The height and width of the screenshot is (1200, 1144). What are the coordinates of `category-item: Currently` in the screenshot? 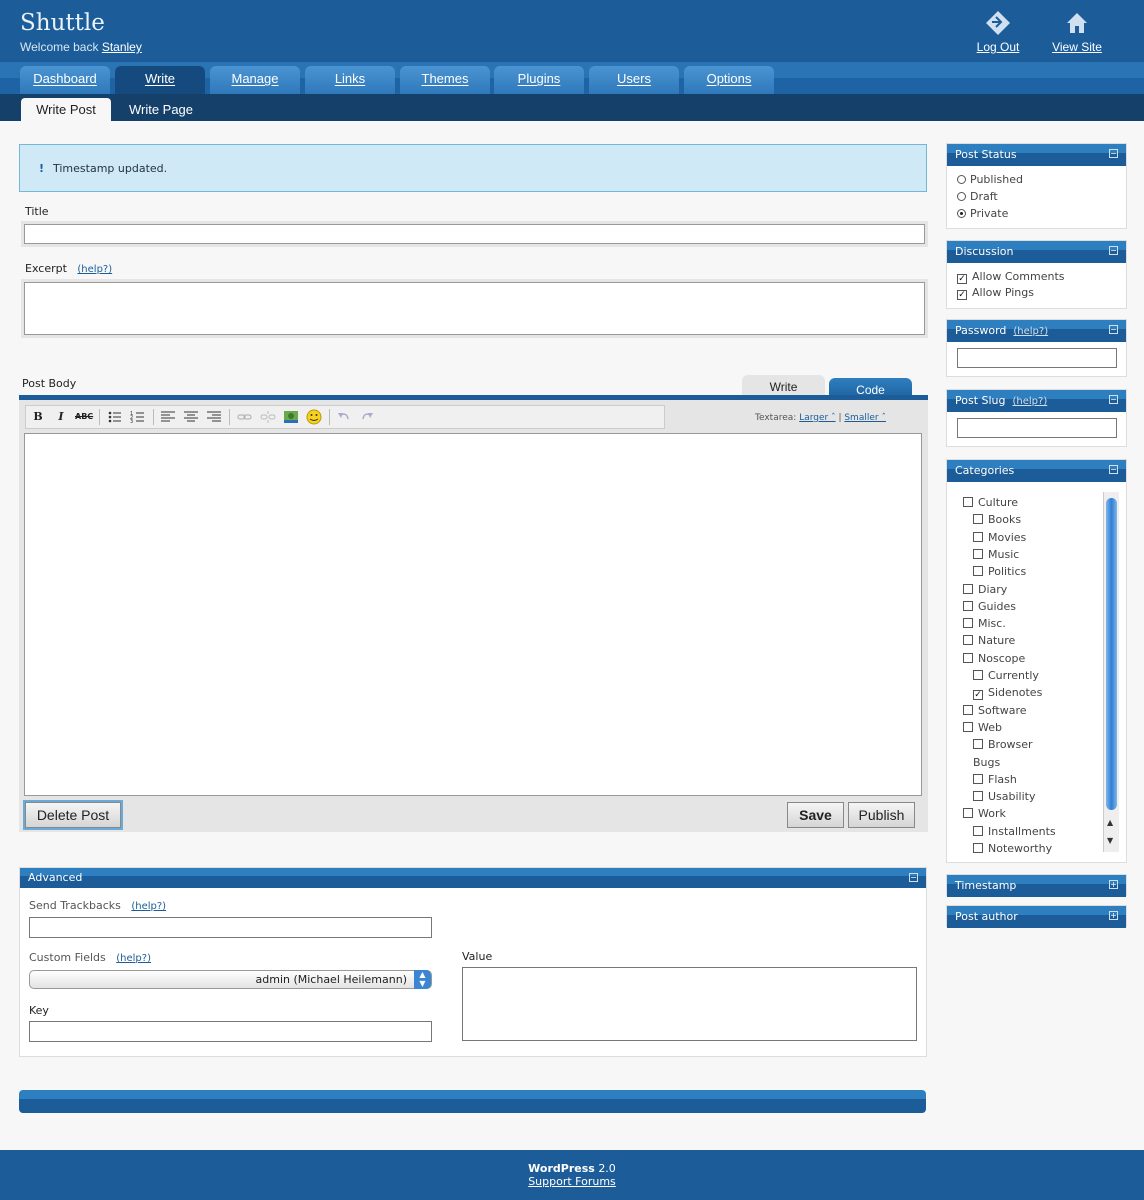 It's located at (1006, 675).